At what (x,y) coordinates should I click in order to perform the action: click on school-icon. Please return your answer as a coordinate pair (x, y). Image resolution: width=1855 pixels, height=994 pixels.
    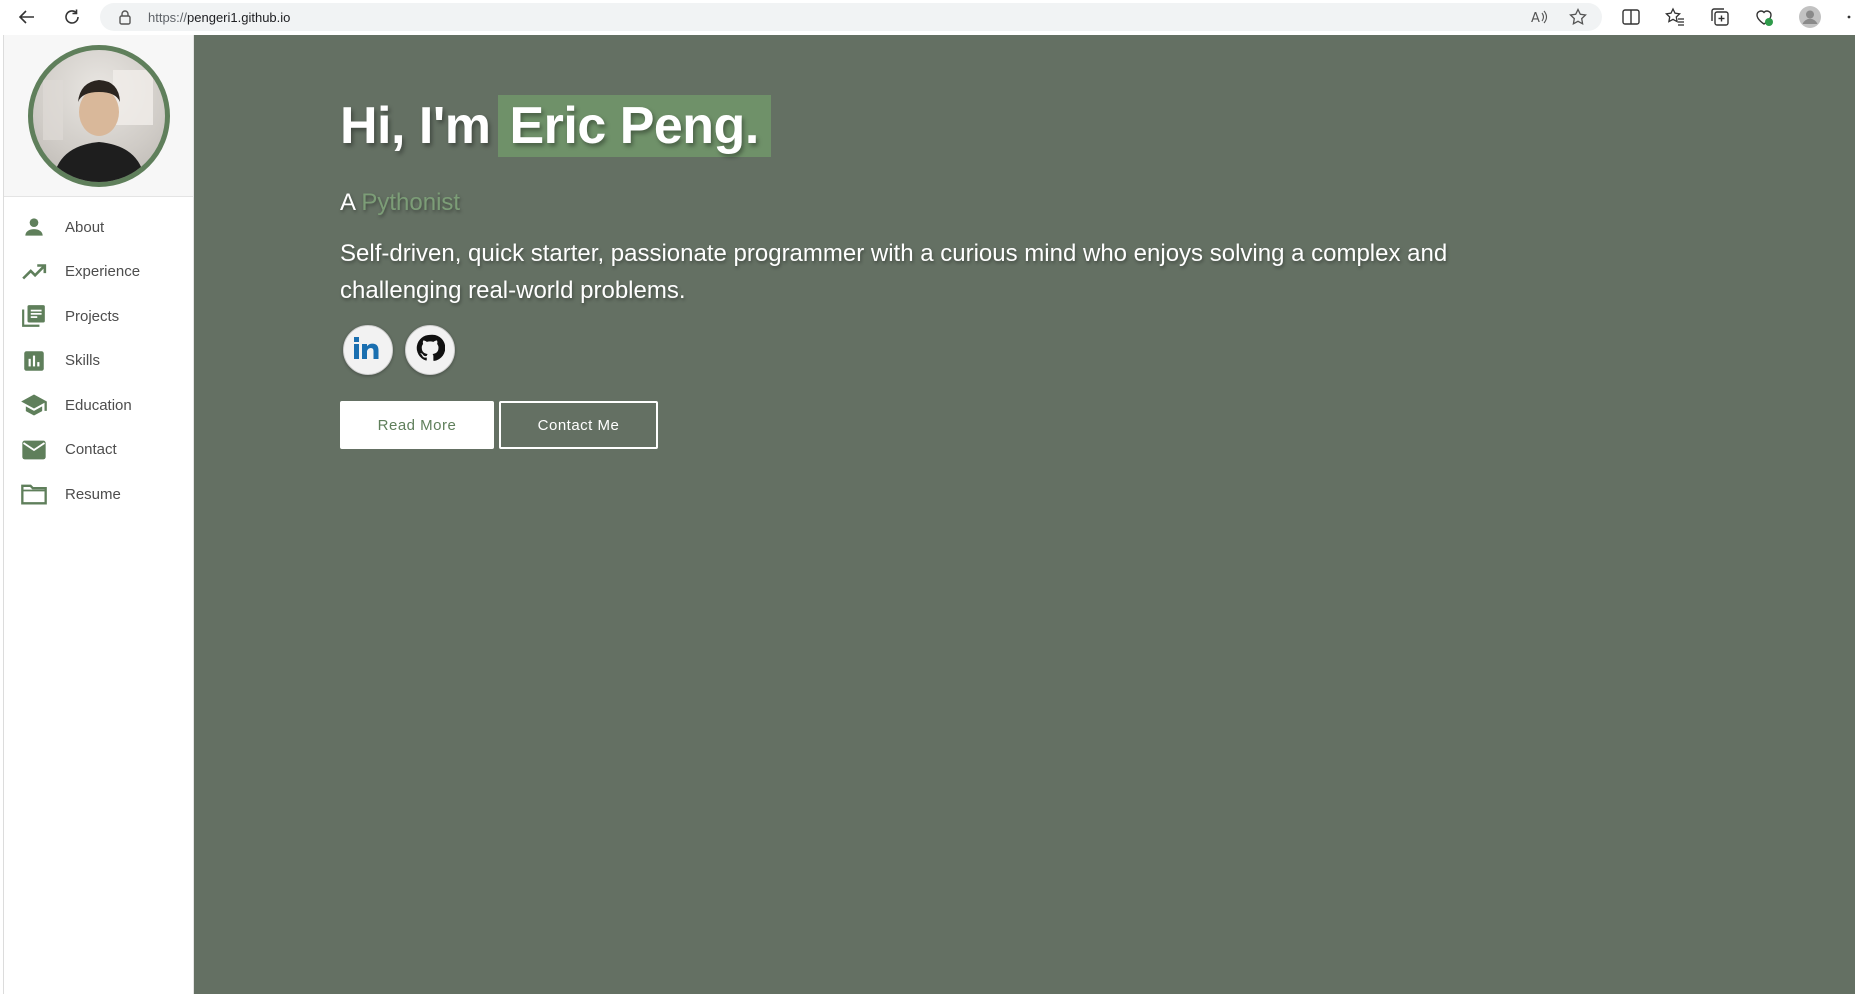
    Looking at the image, I should click on (34, 405).